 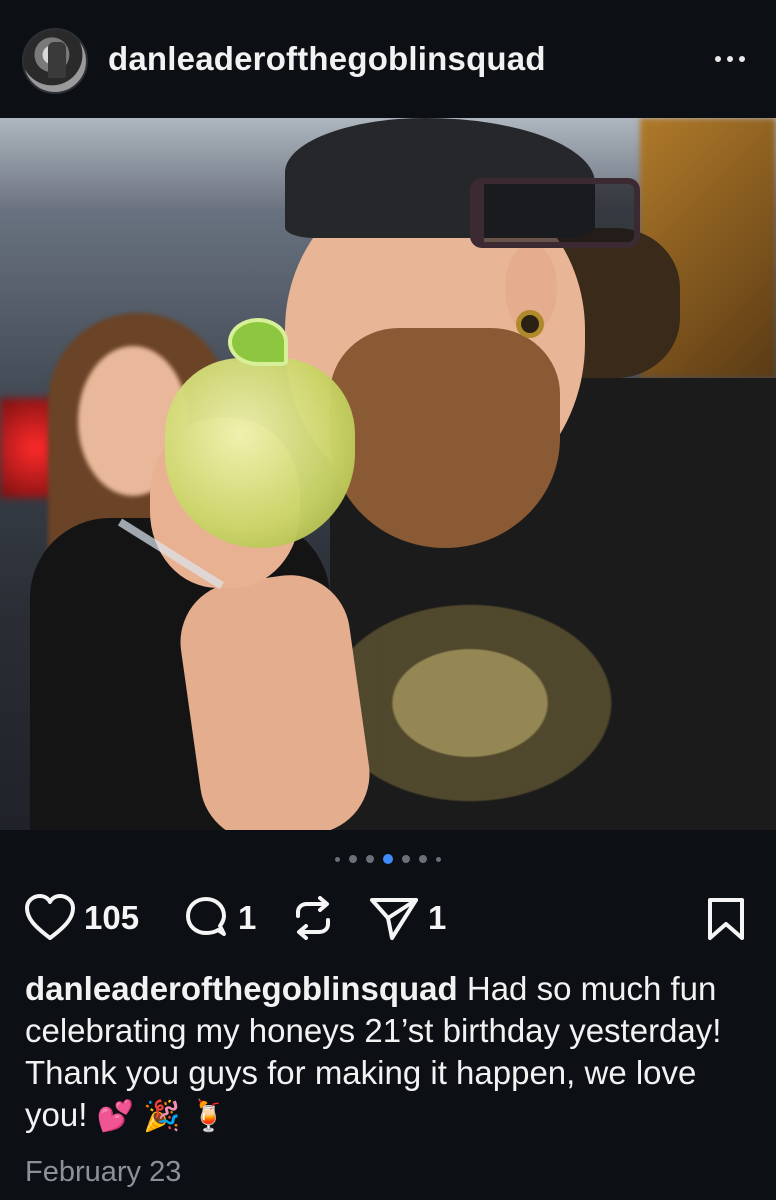 I want to click on header-username: danleaderofthegoblinsquad, so click(x=327, y=59).